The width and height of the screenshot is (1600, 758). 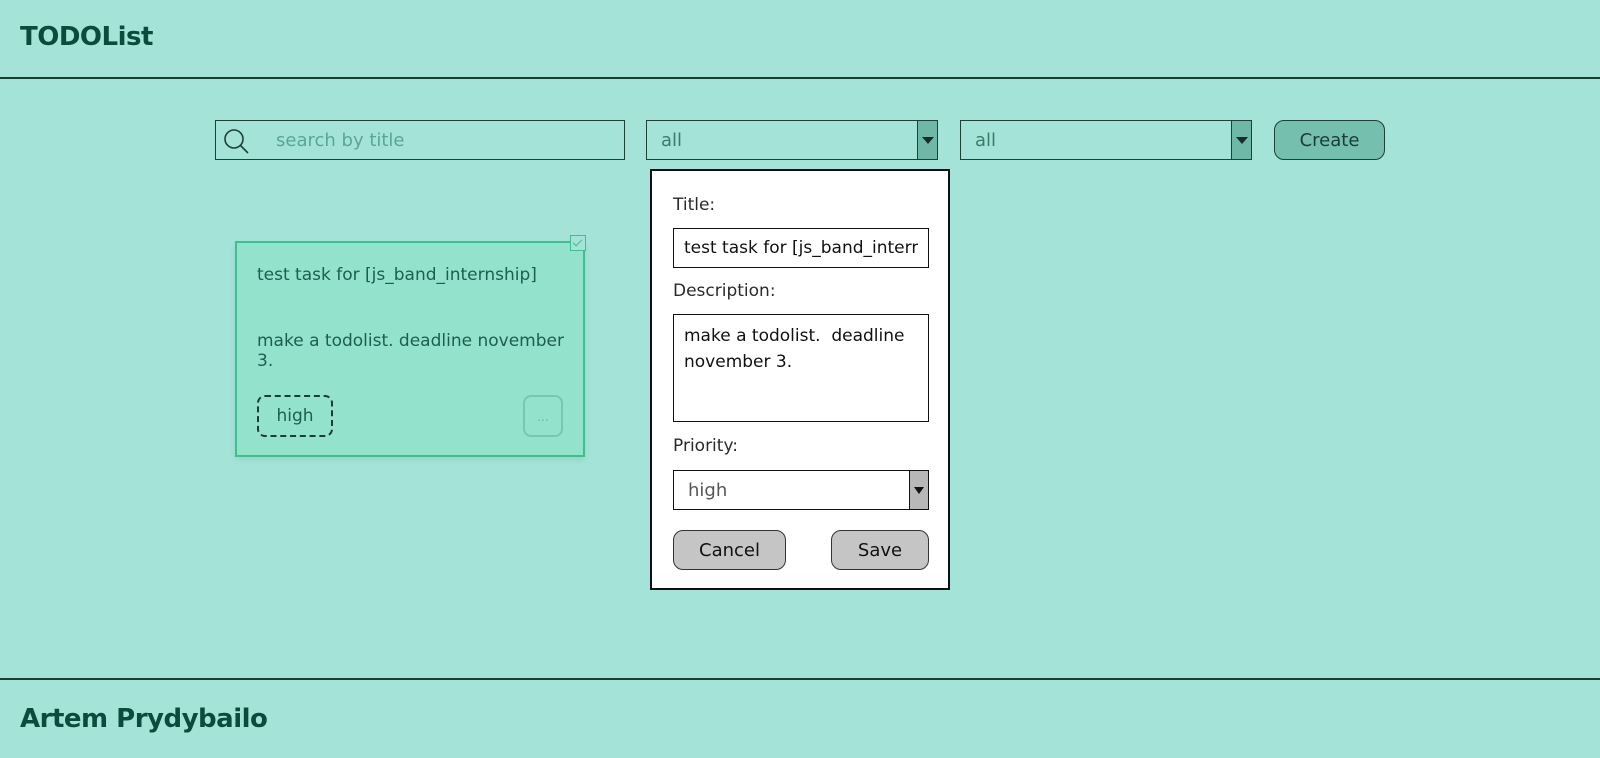 What do you see at coordinates (397, 275) in the screenshot?
I see `task-title: test task for [js_band_internship]` at bounding box center [397, 275].